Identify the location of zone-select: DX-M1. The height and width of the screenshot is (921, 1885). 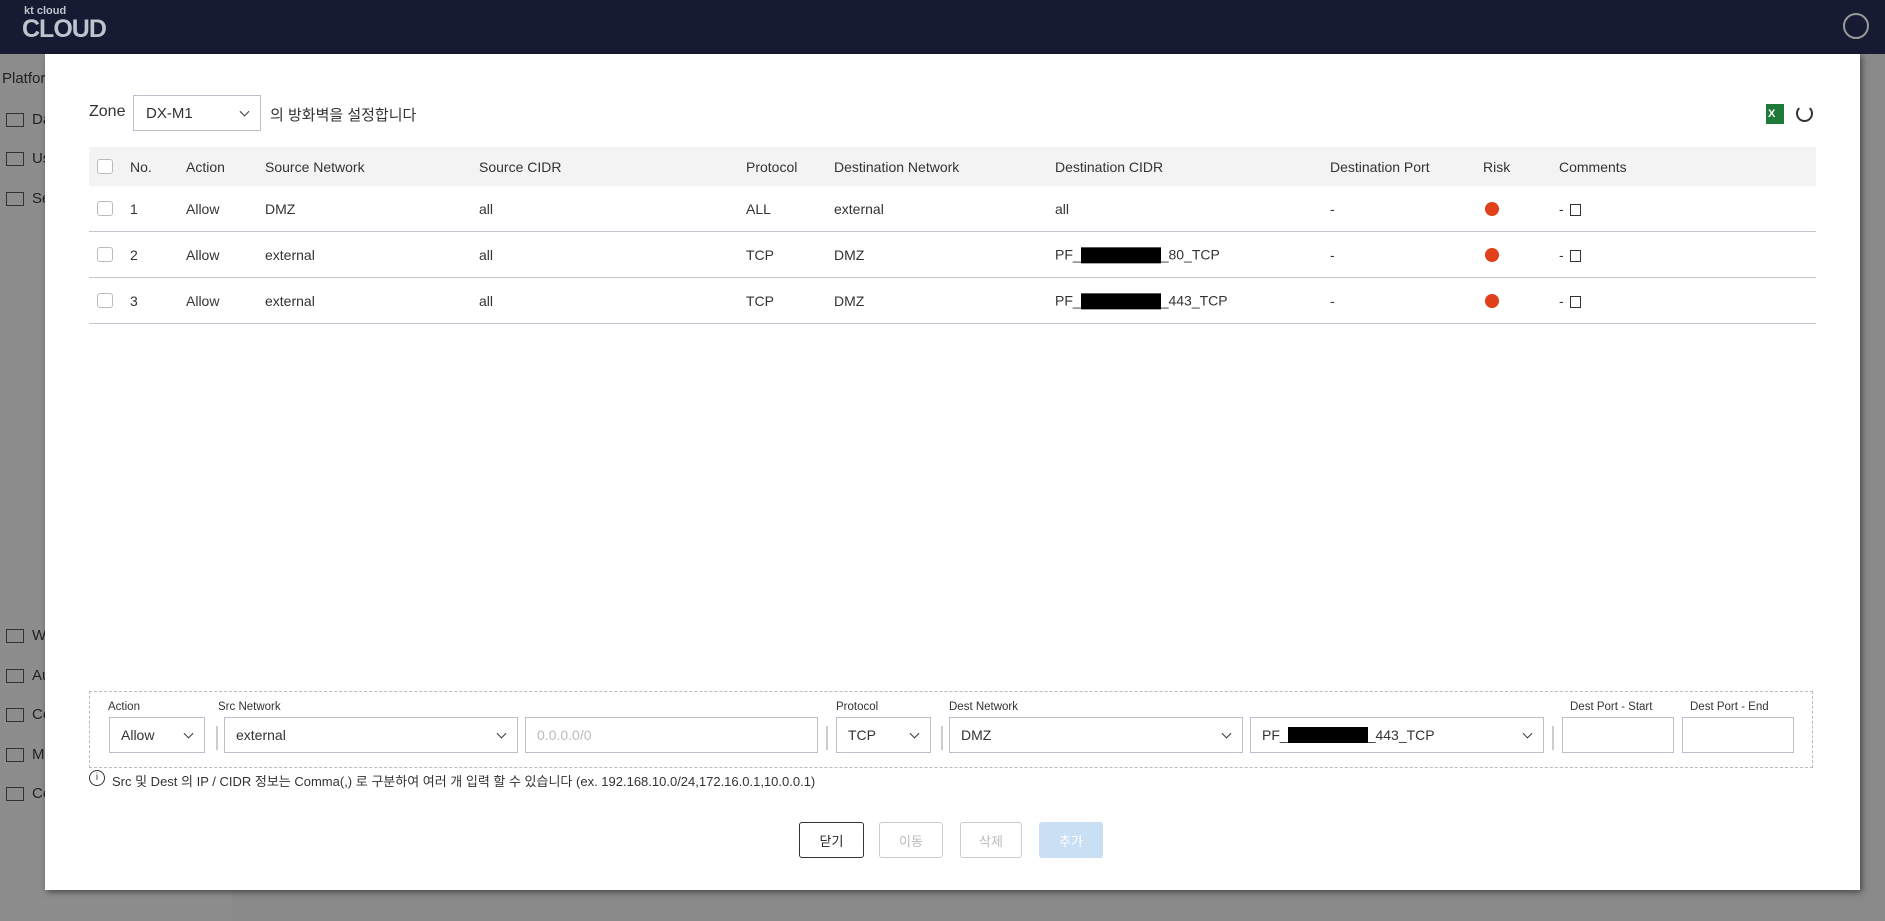
(197, 113).